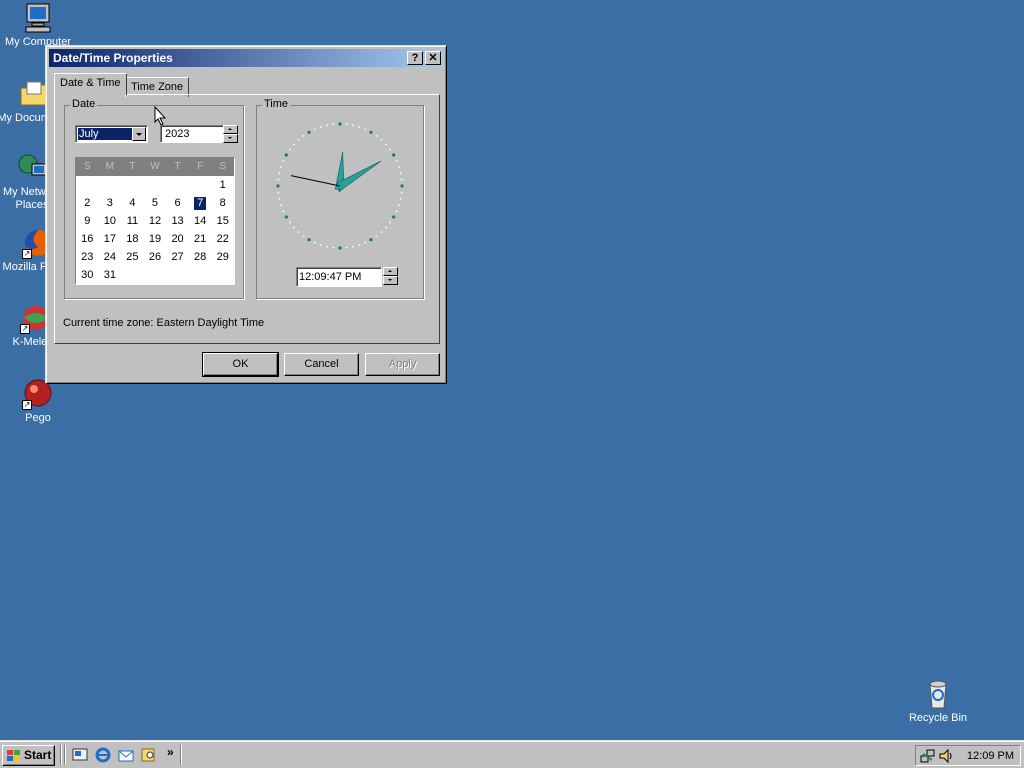 The image size is (1024, 768). I want to click on calendar-day: 25, so click(132, 257).